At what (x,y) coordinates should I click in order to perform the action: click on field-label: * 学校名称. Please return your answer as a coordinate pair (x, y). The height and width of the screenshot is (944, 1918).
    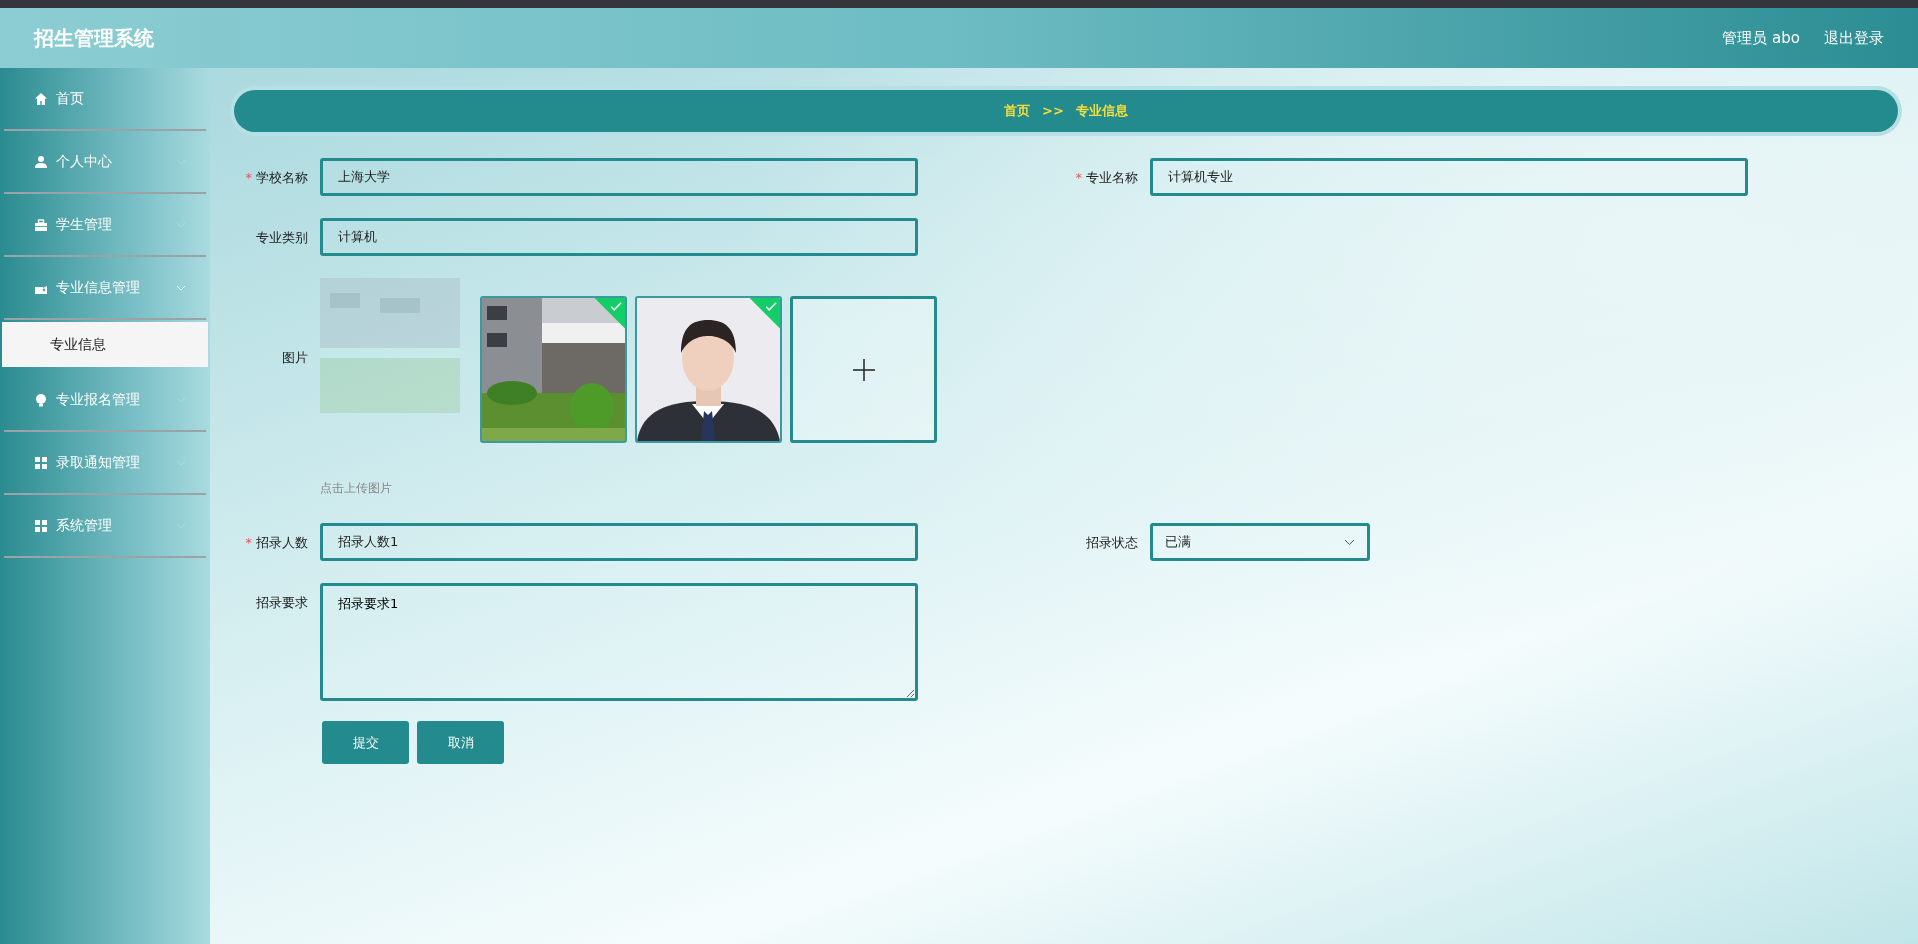
    Looking at the image, I should click on (276, 177).